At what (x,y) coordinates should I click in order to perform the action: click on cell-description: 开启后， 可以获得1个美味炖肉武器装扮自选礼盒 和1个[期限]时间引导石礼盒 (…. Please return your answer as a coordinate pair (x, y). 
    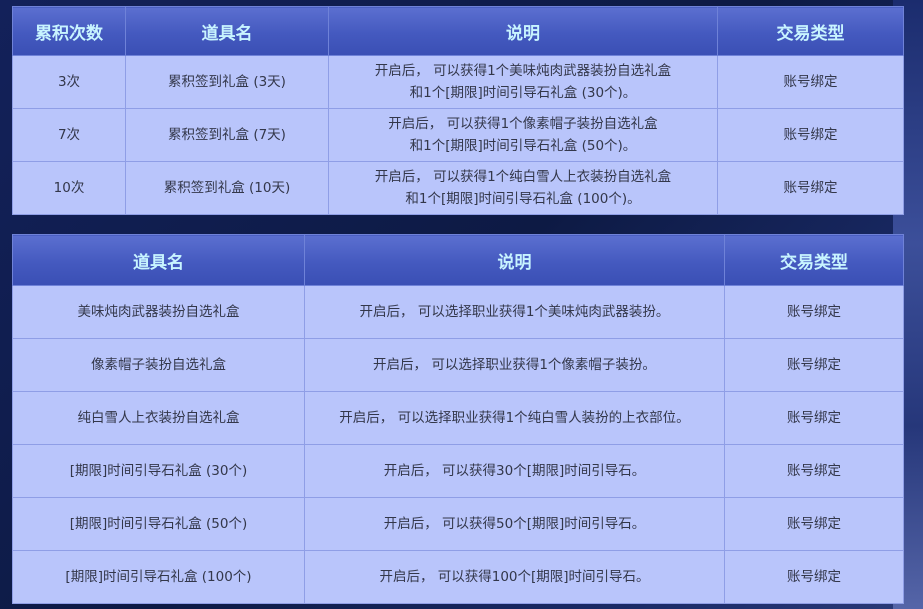
    Looking at the image, I should click on (523, 82).